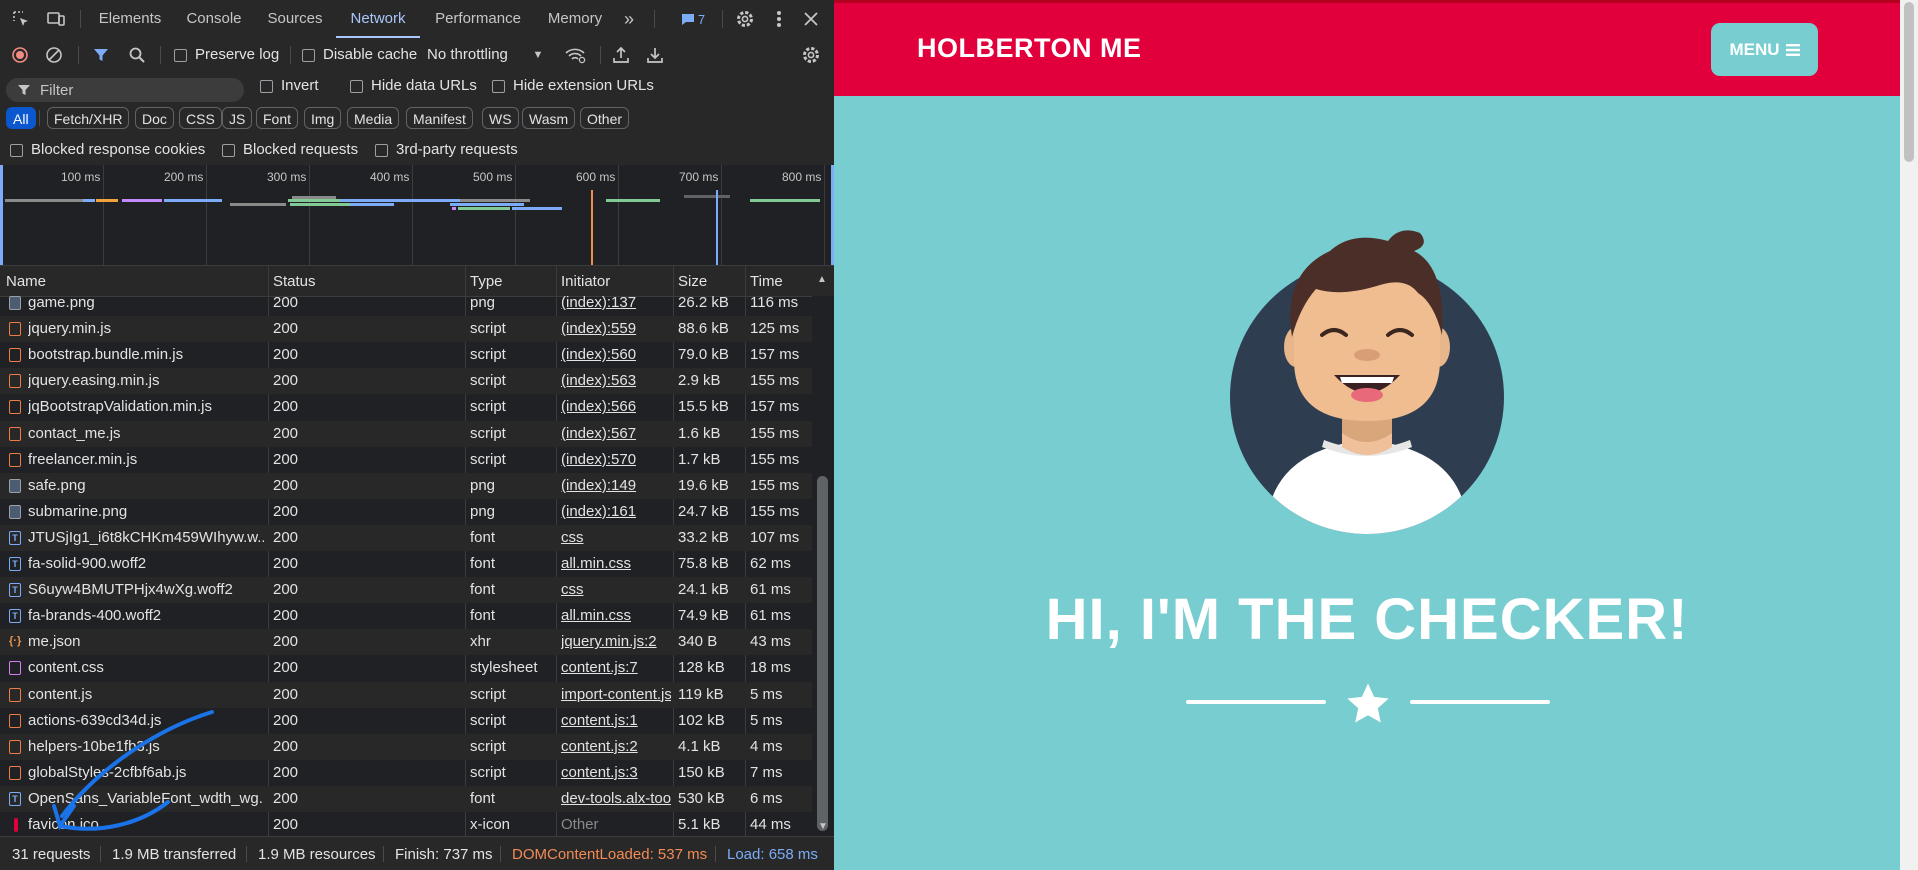  What do you see at coordinates (538, 55) in the screenshot?
I see `chevron-down-icon: ▼` at bounding box center [538, 55].